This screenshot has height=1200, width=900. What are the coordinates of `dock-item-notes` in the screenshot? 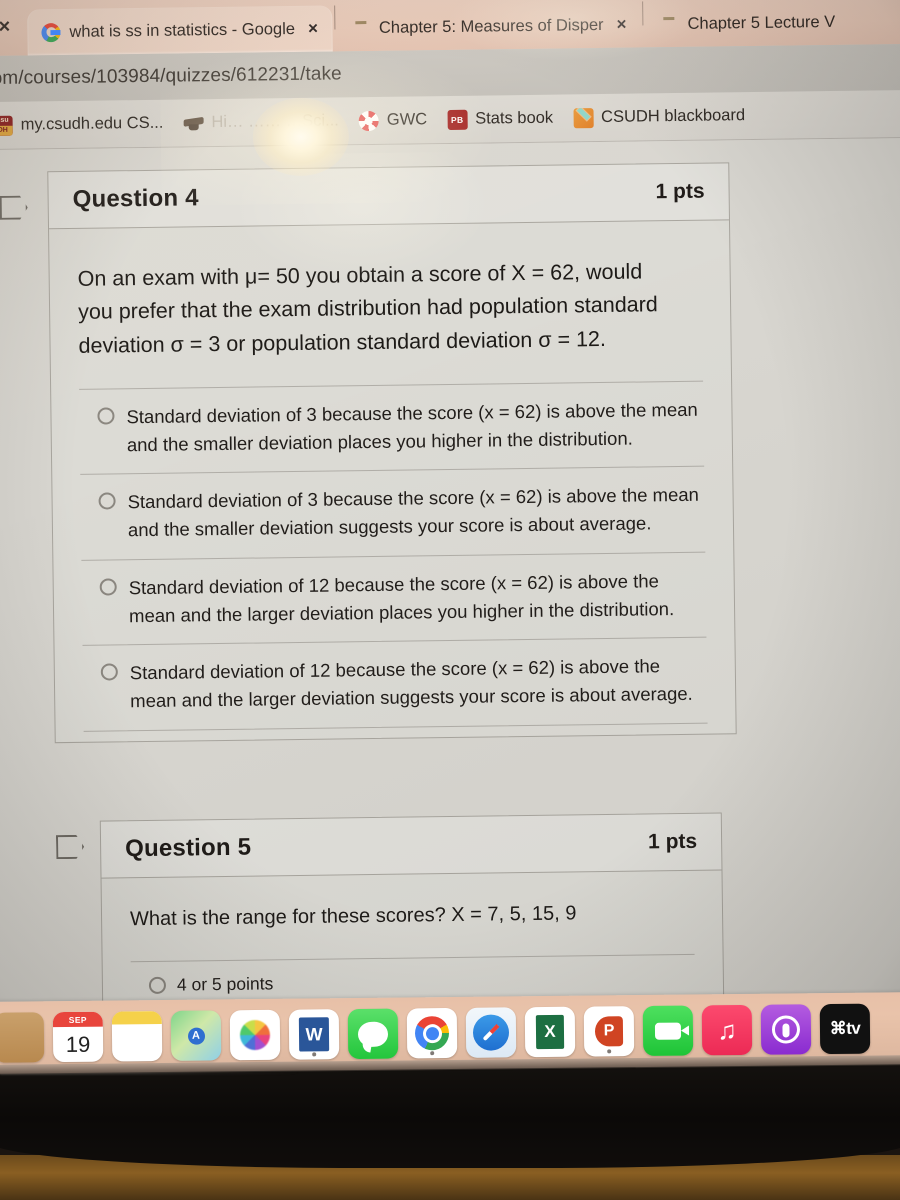 It's located at (137, 1036).